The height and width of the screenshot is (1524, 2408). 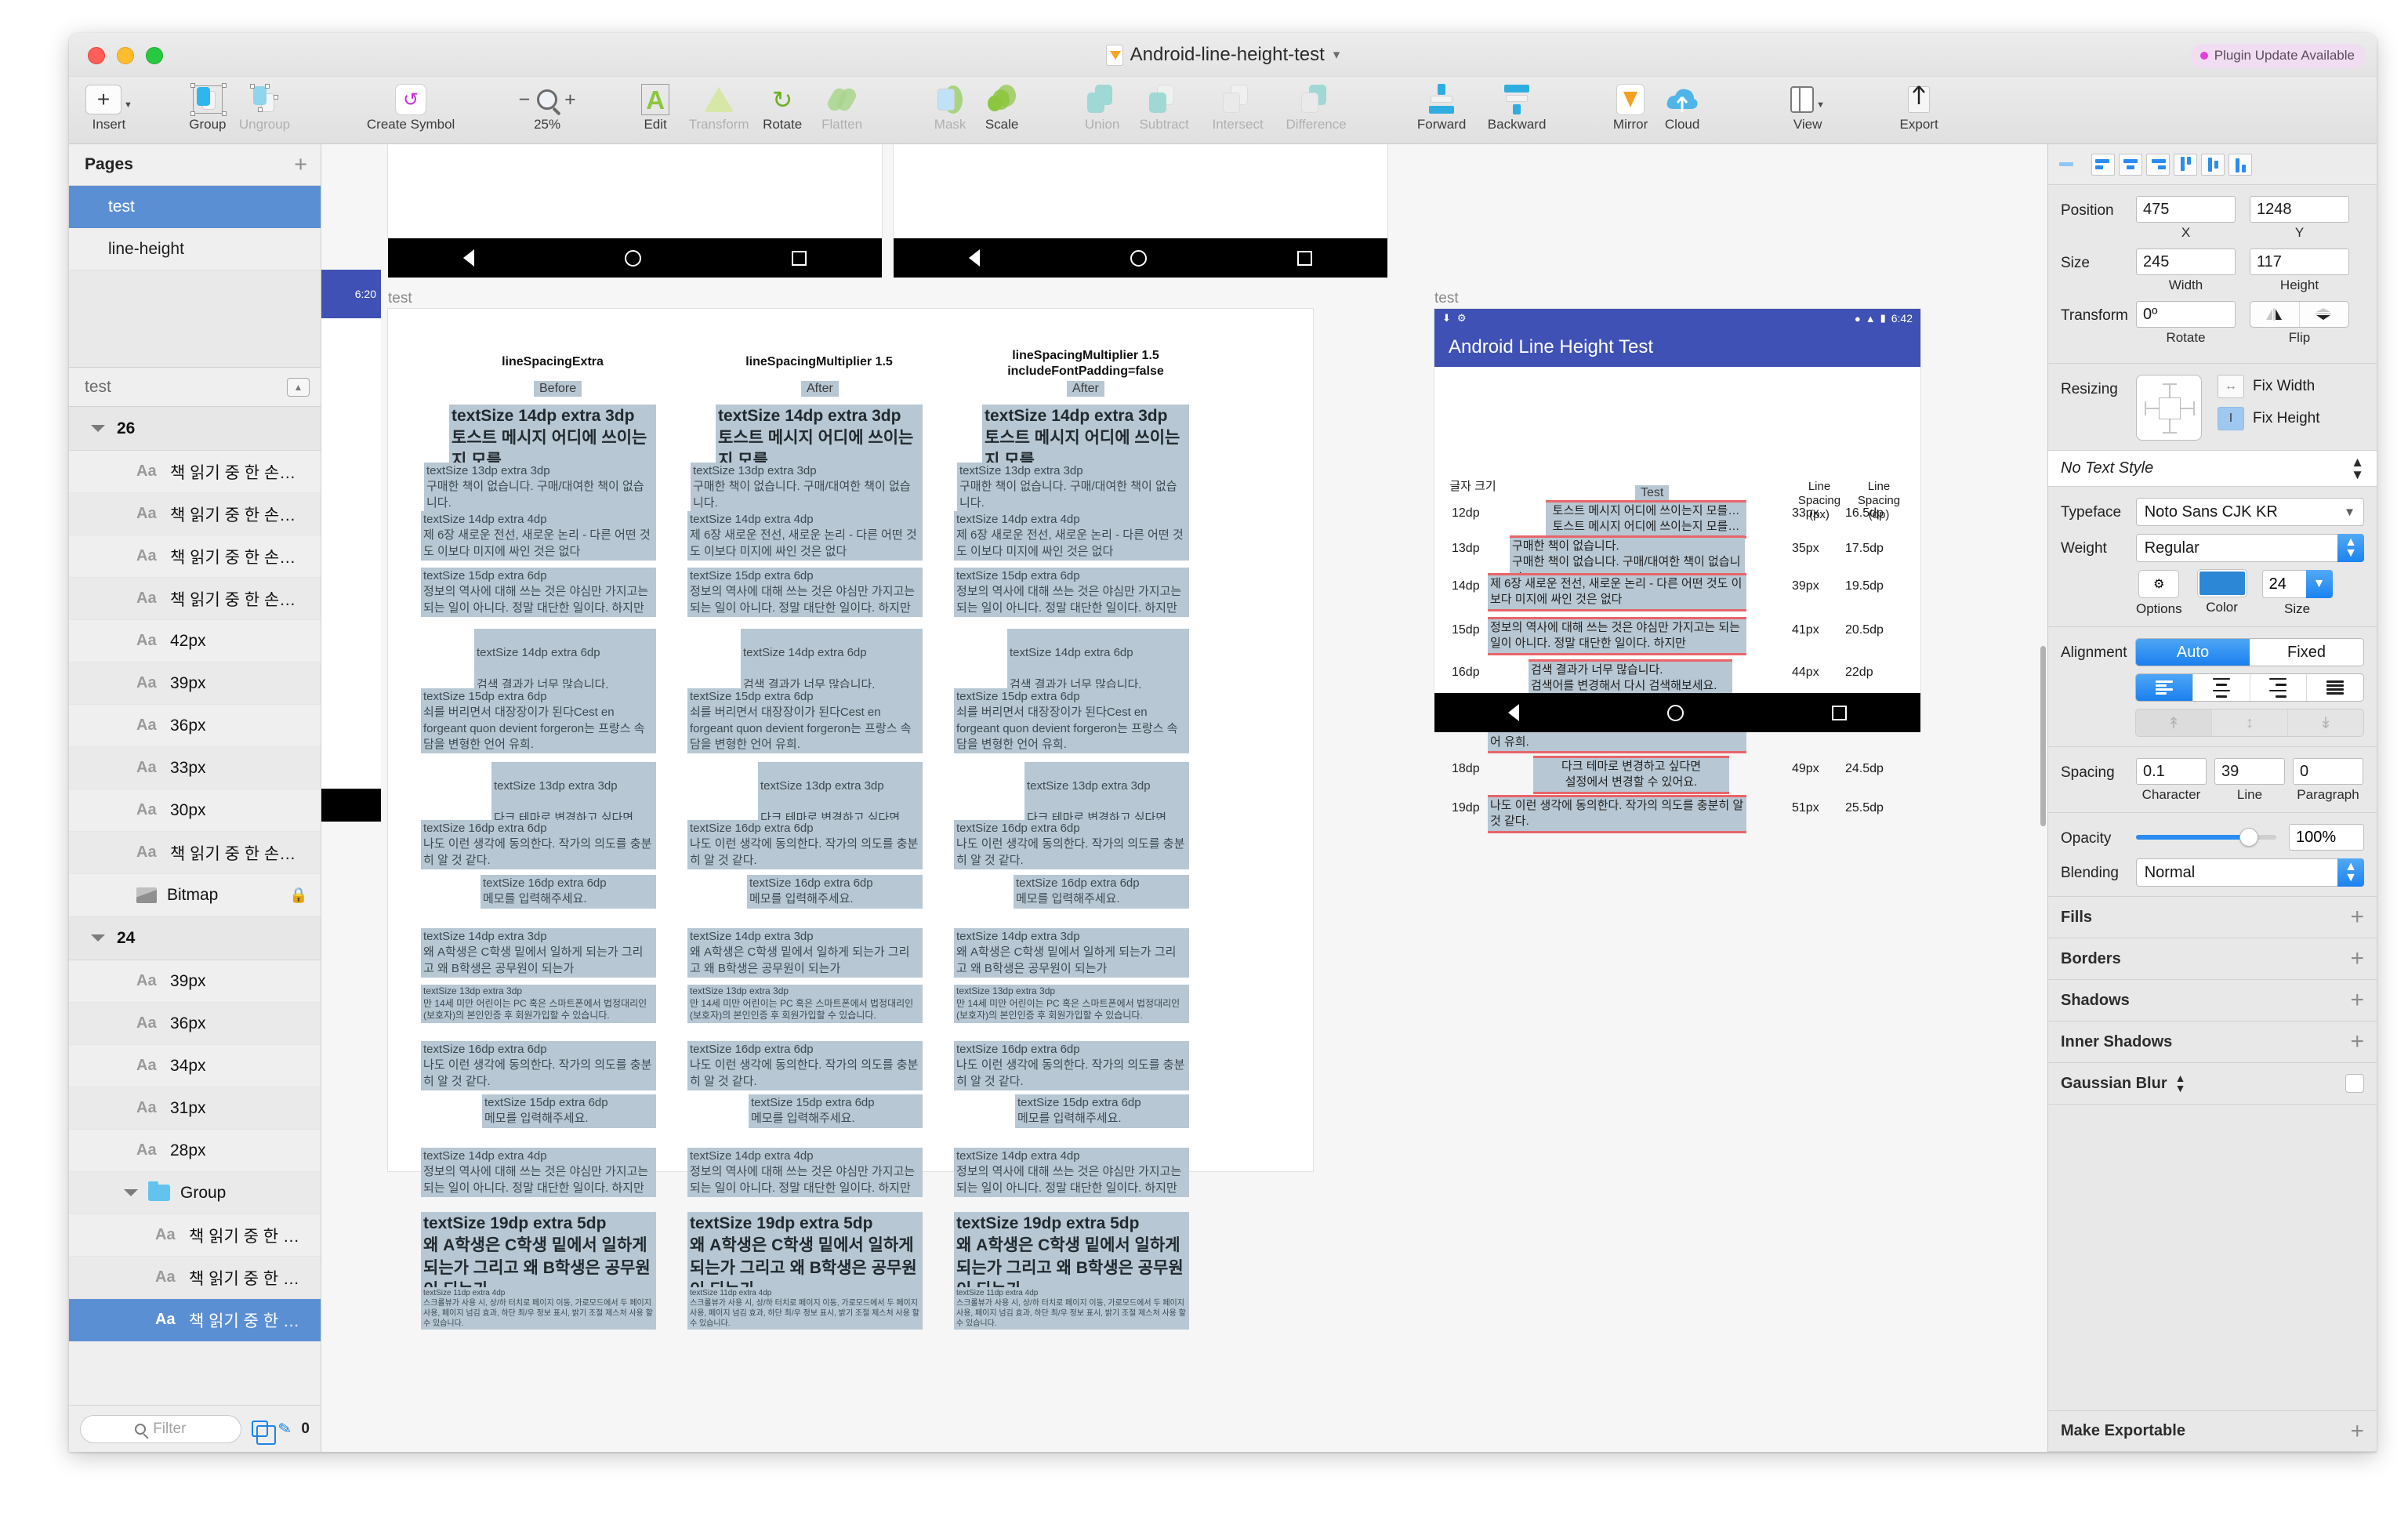 What do you see at coordinates (298, 895) in the screenshot?
I see `lock-icon: 🔒` at bounding box center [298, 895].